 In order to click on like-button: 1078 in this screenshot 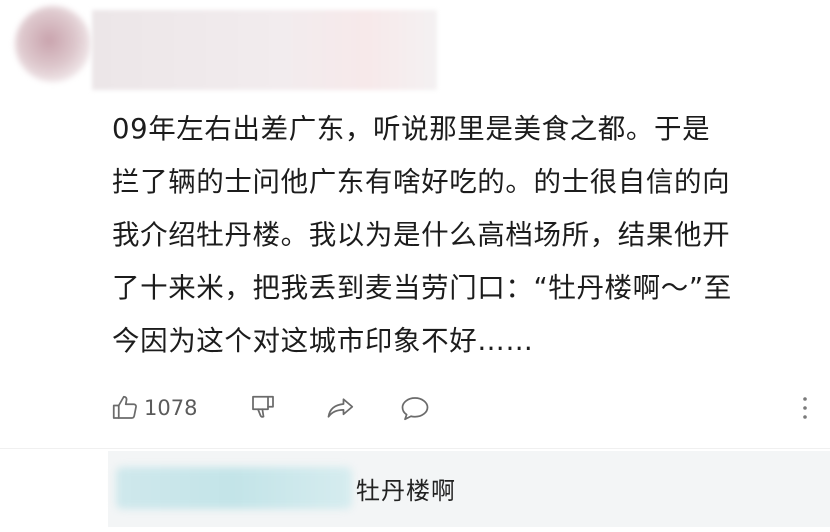, I will do `click(153, 408)`.